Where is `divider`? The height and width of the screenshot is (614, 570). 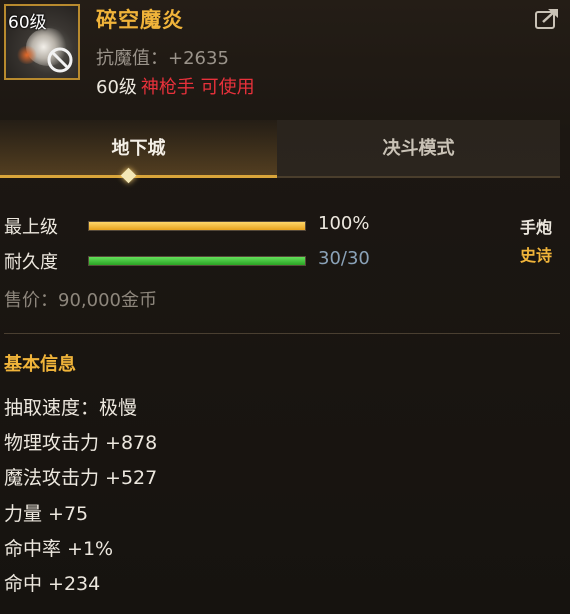 divider is located at coordinates (282, 333).